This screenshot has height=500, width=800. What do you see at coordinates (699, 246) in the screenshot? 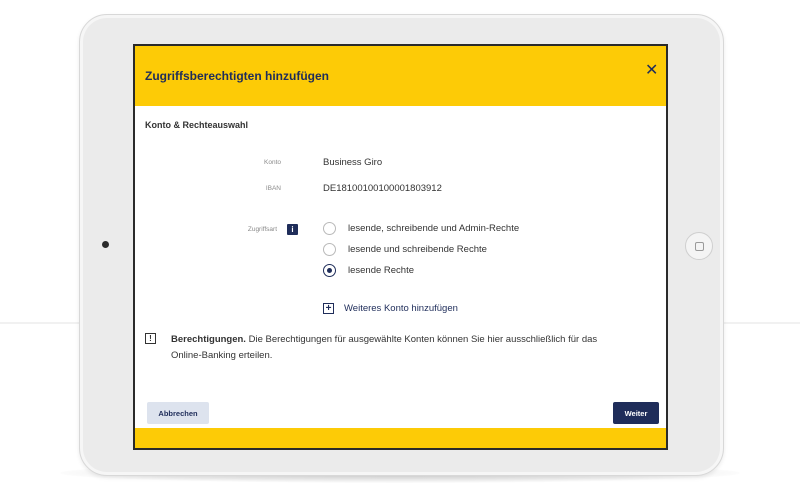
I see `tablet-home-button` at bounding box center [699, 246].